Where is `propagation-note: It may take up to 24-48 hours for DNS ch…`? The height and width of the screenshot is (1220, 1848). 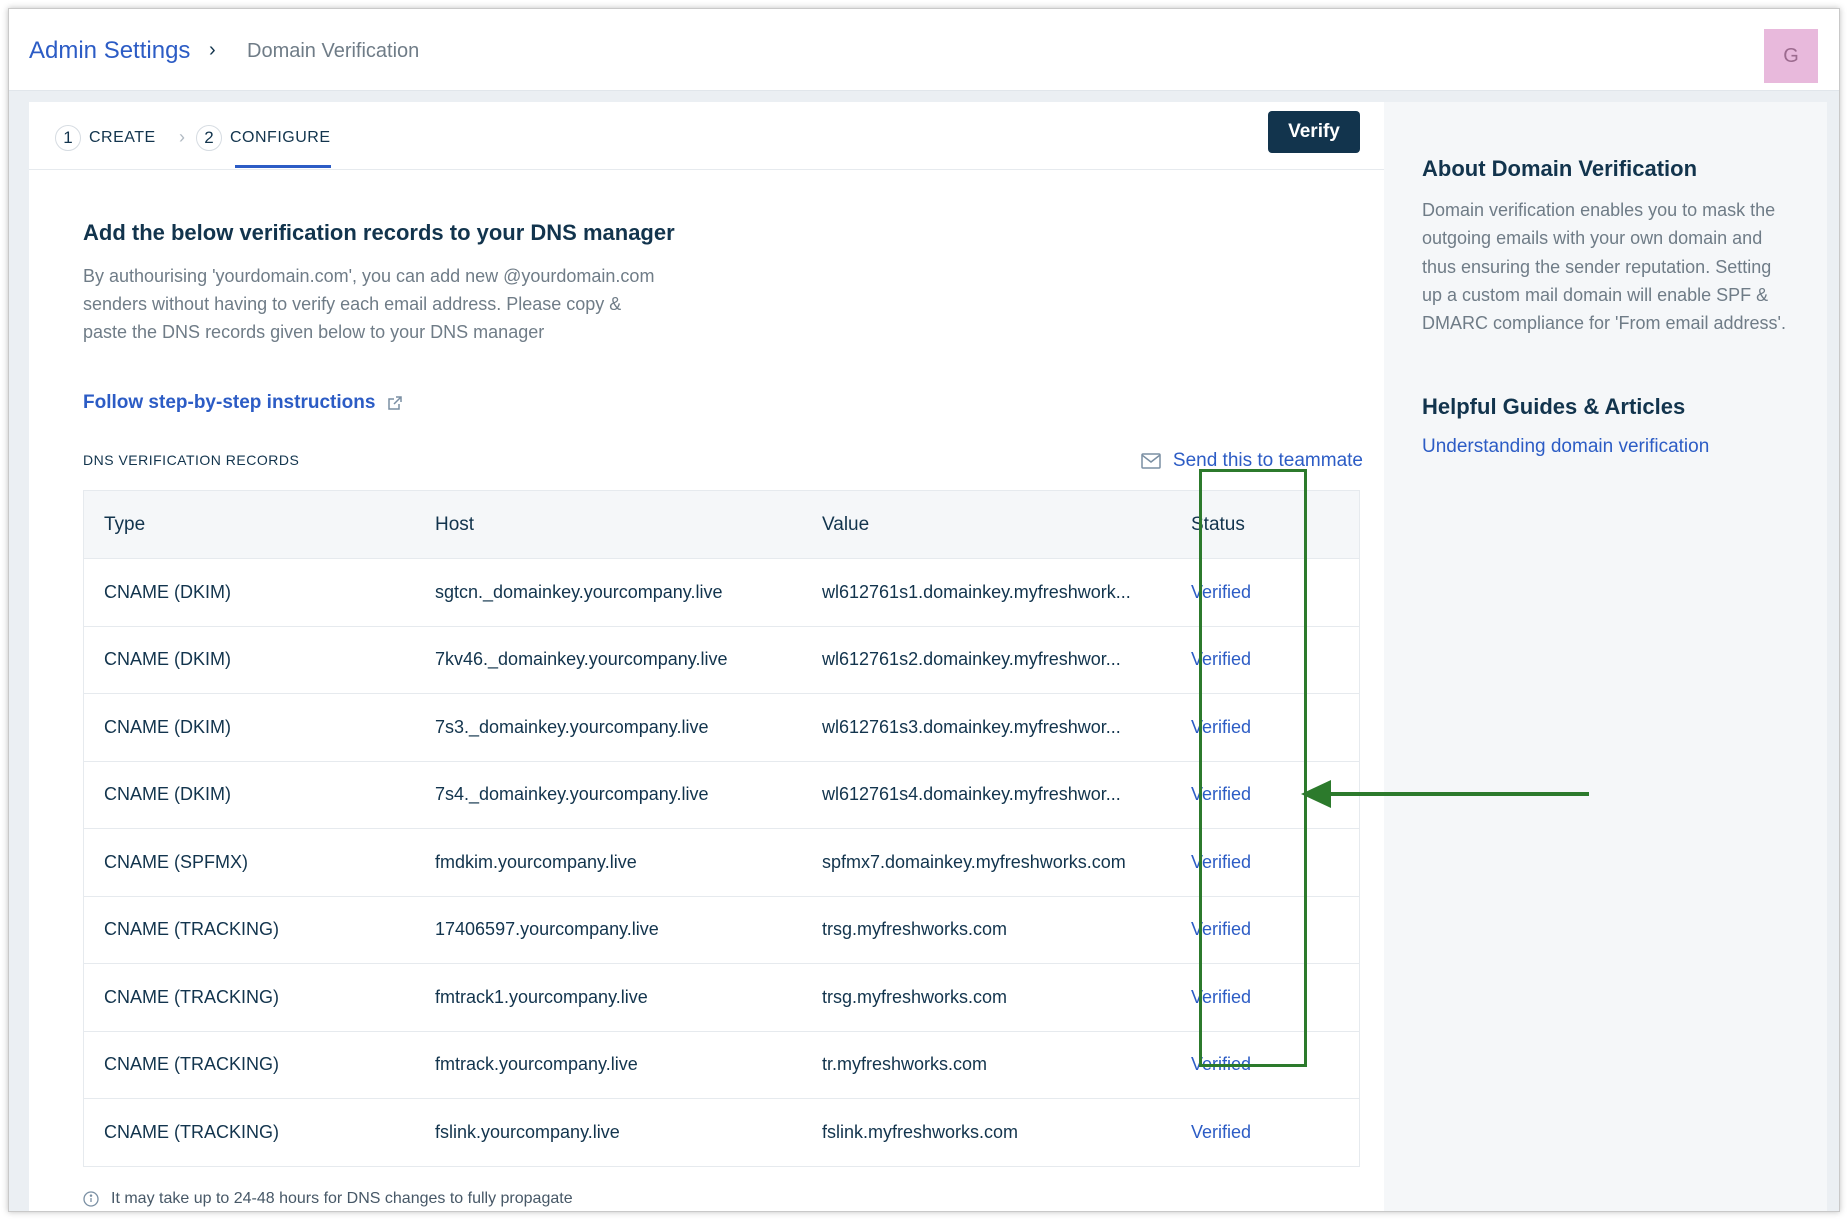 propagation-note: It may take up to 24-48 hours for DNS ch… is located at coordinates (328, 1199).